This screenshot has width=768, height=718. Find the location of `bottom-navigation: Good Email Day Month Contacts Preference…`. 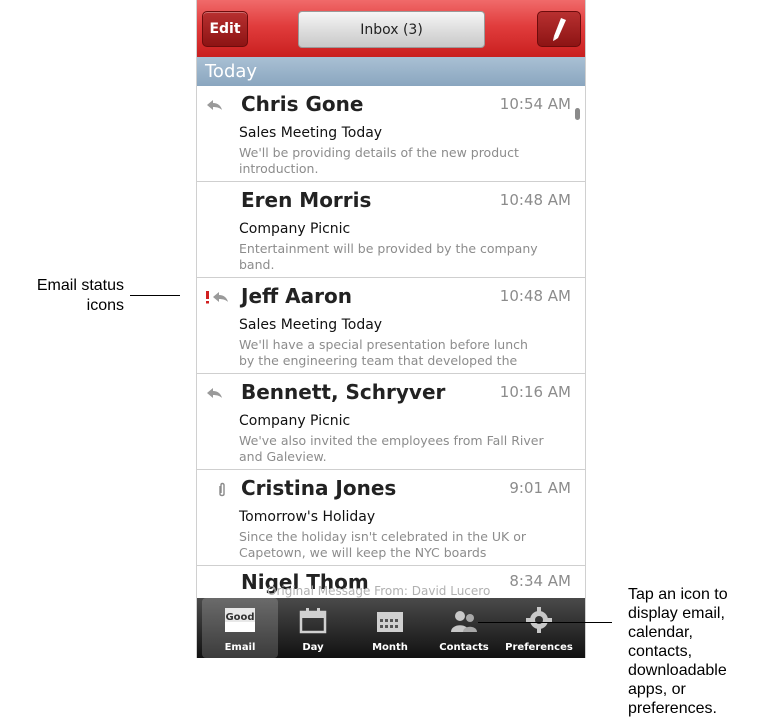

bottom-navigation: Good Email Day Month Contacts Preference… is located at coordinates (391, 628).